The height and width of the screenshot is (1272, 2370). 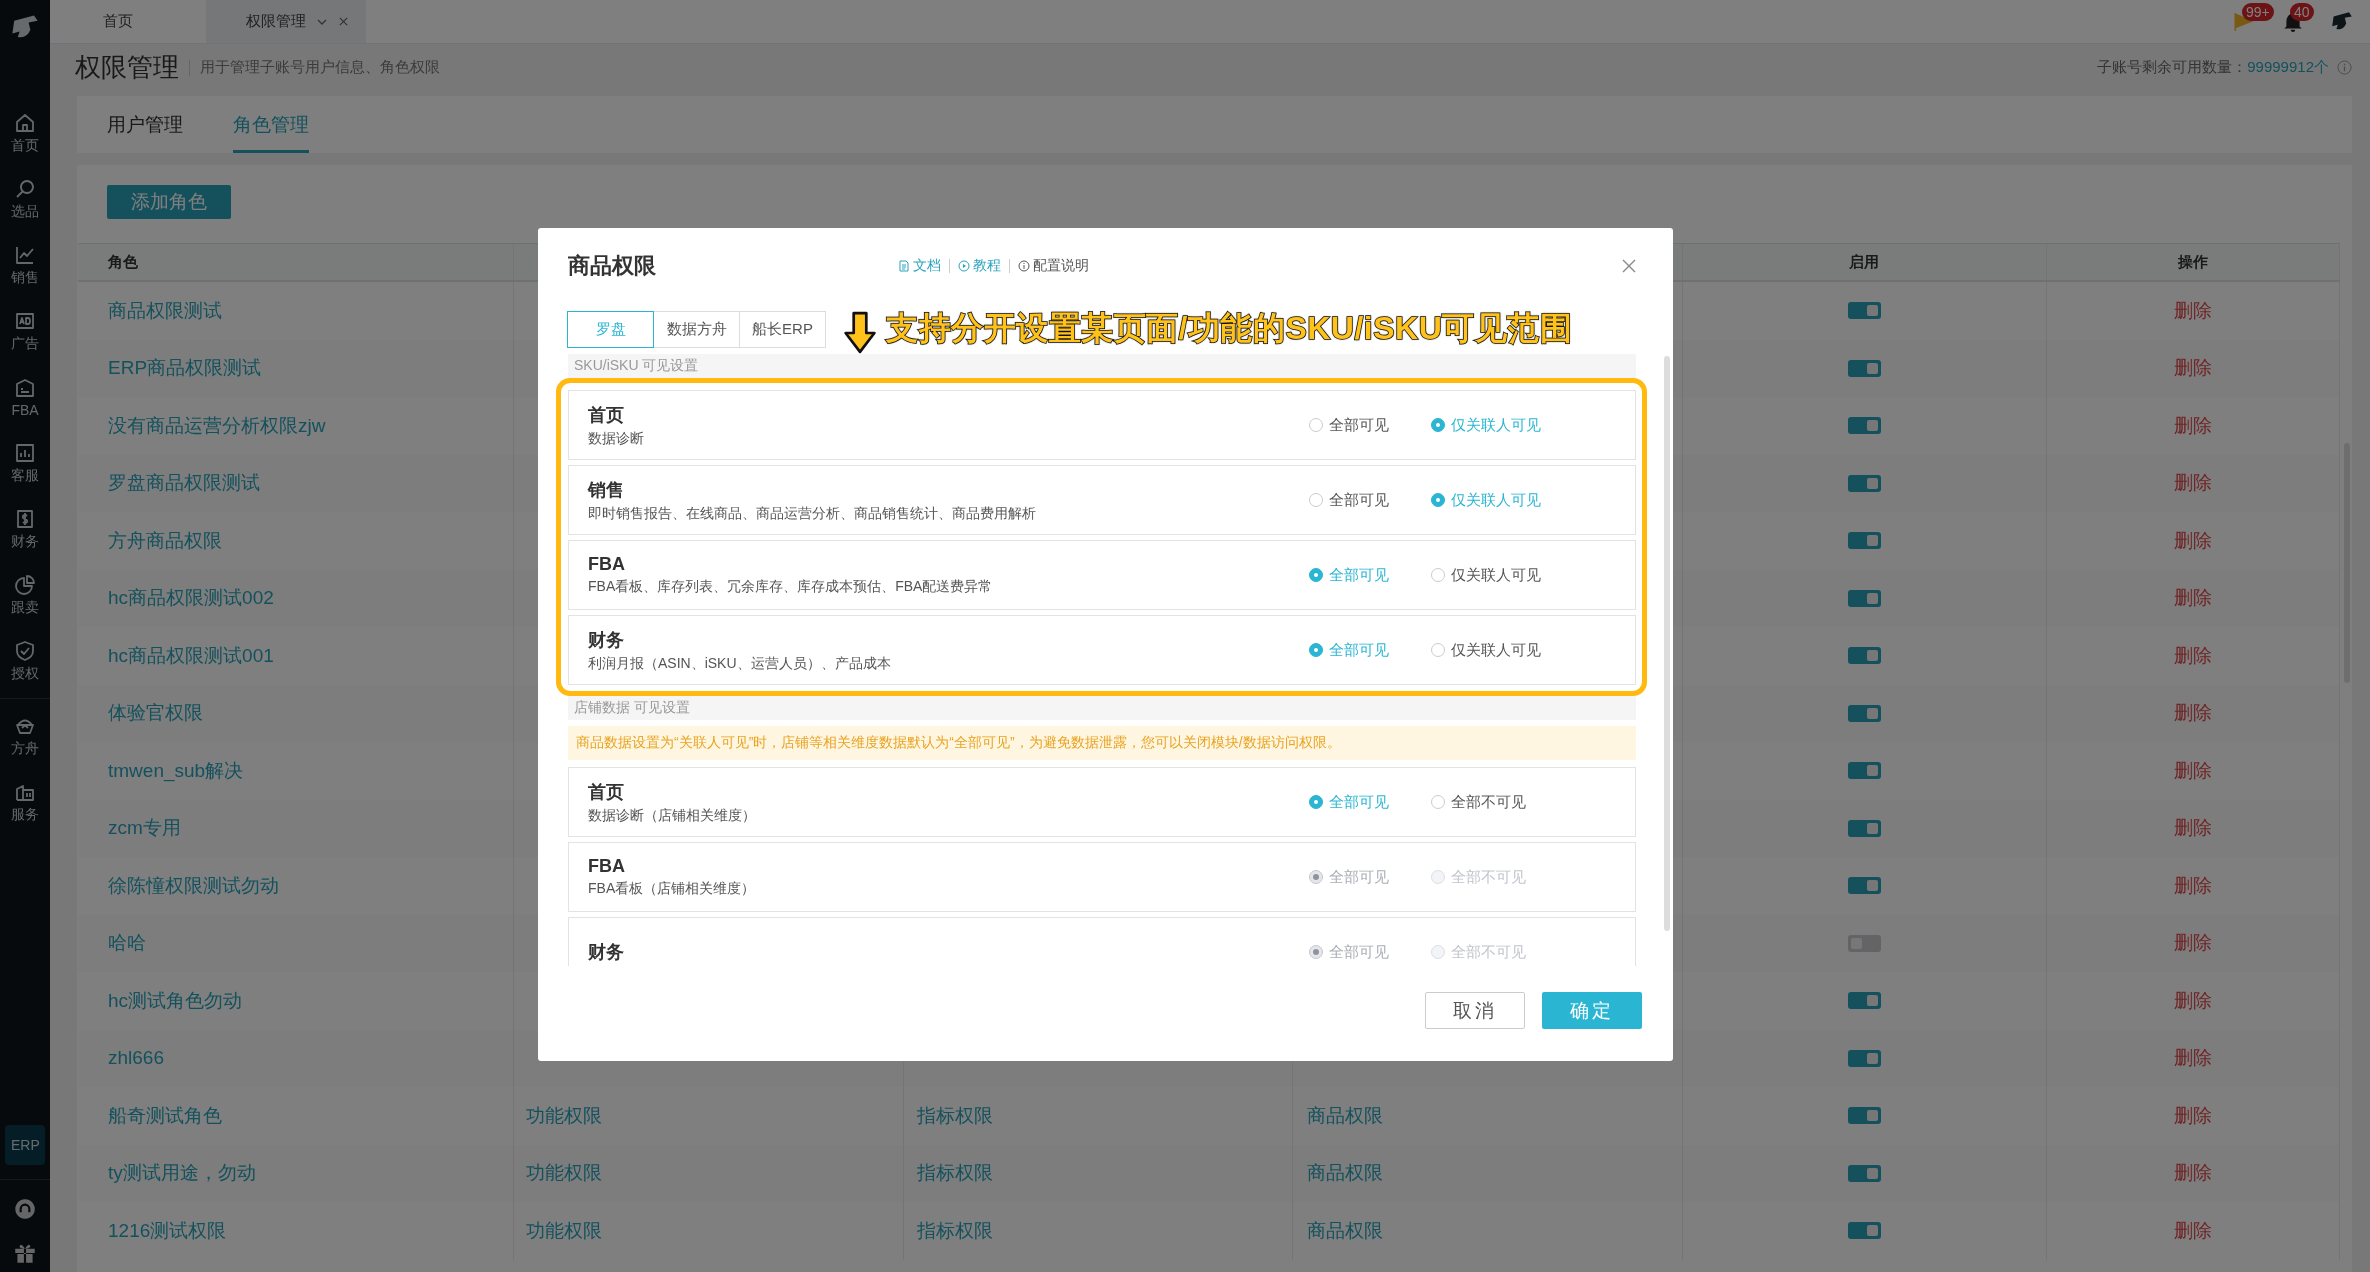 I want to click on role-link: 哈哈, so click(x=127, y=943).